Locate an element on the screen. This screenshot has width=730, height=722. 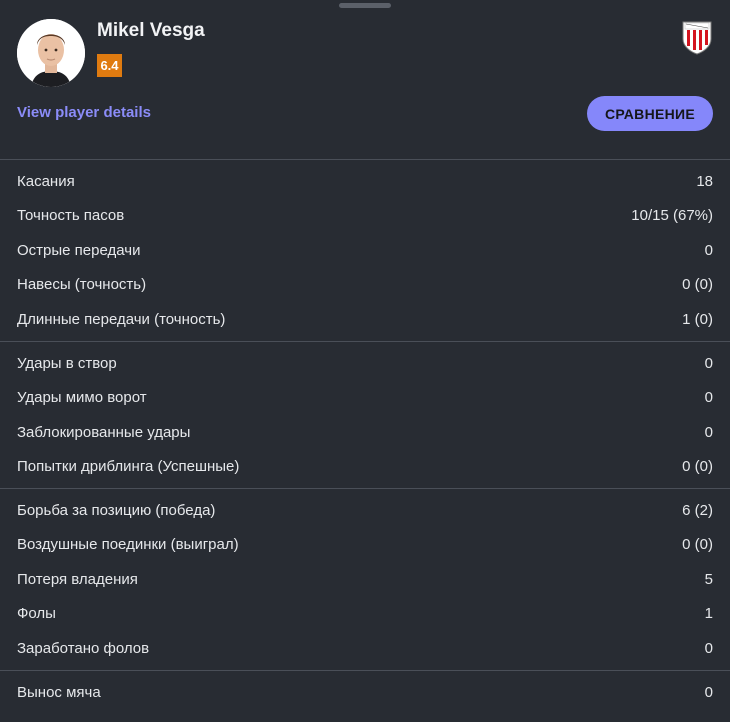
stat-label: Точность пасов is located at coordinates (71, 216).